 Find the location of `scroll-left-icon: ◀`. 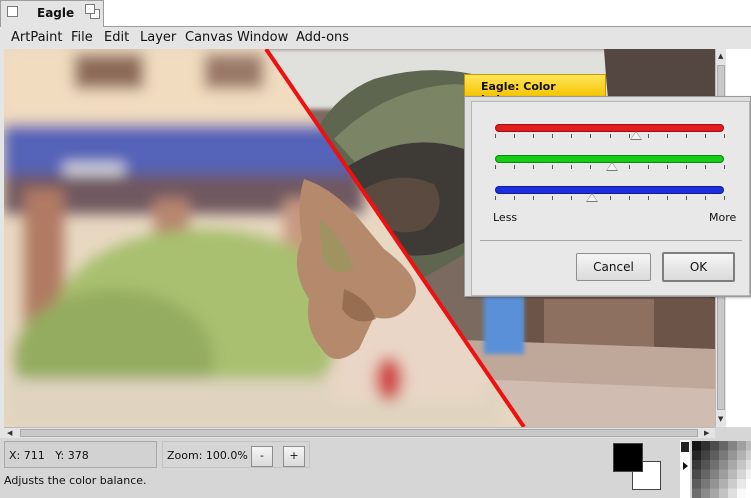

scroll-left-icon: ◀ is located at coordinates (9, 433).